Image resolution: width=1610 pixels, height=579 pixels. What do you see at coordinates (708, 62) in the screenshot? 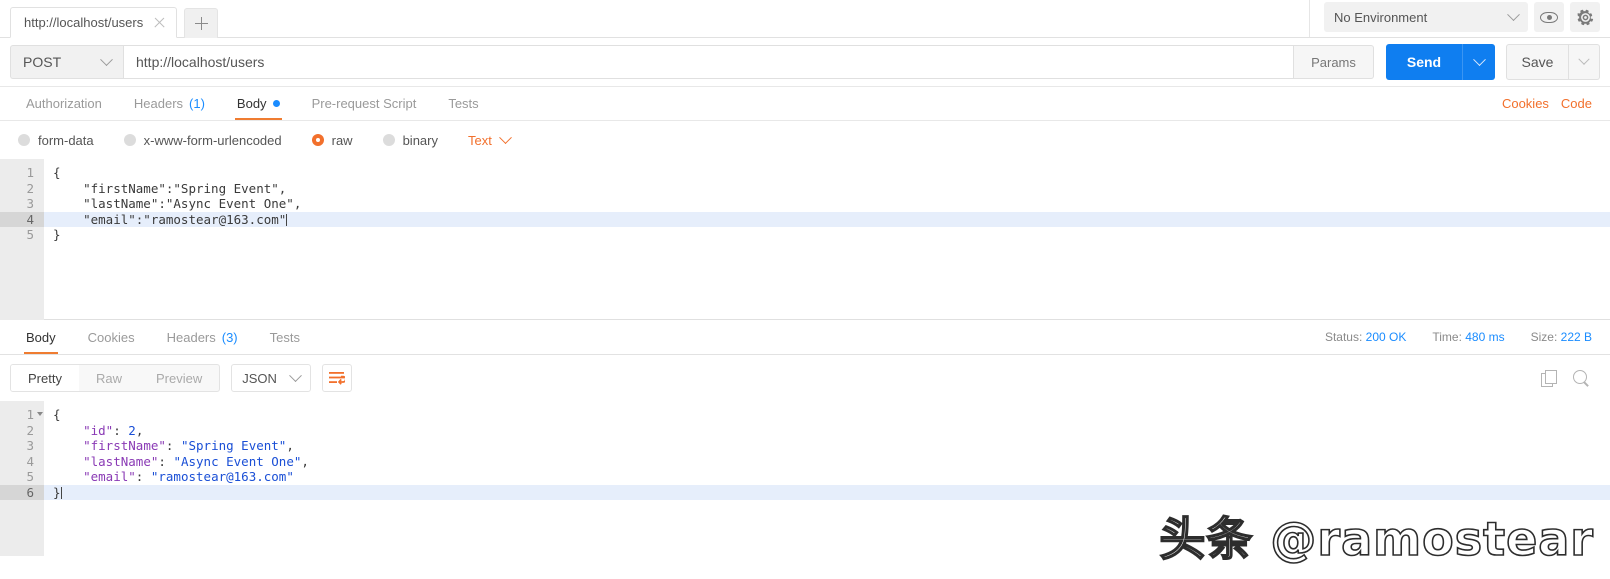
I see `url-input: http://localhost/users` at bounding box center [708, 62].